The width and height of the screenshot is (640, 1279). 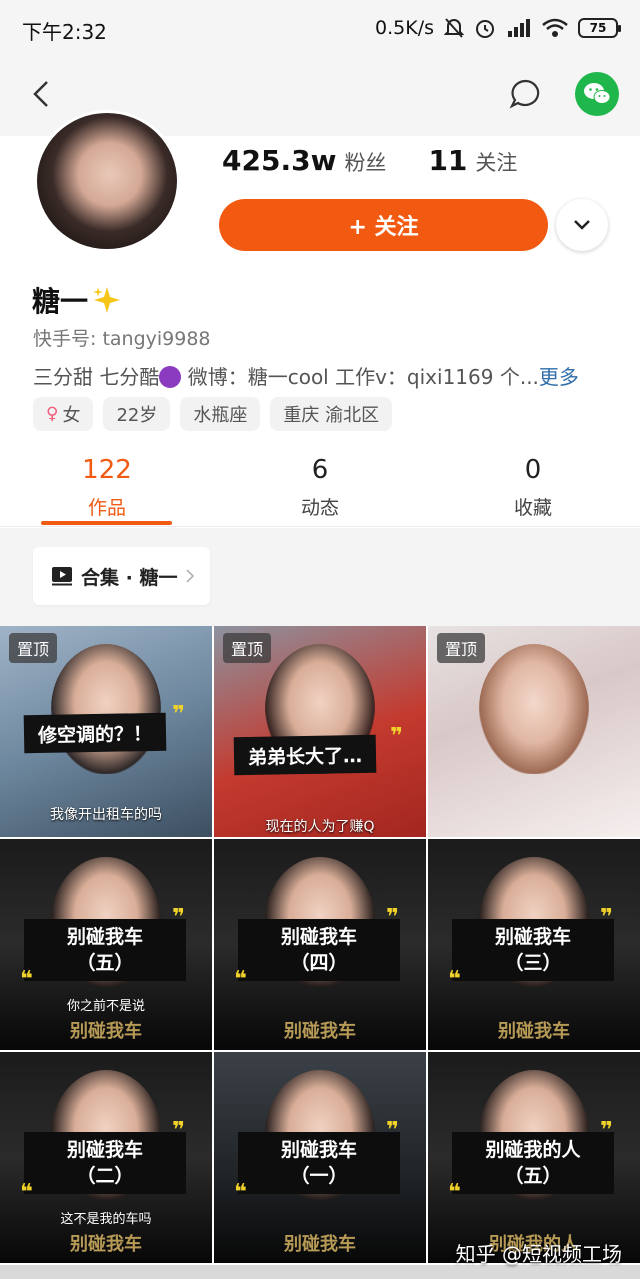 What do you see at coordinates (95, 733) in the screenshot?
I see `video-caption: 修空调的？！` at bounding box center [95, 733].